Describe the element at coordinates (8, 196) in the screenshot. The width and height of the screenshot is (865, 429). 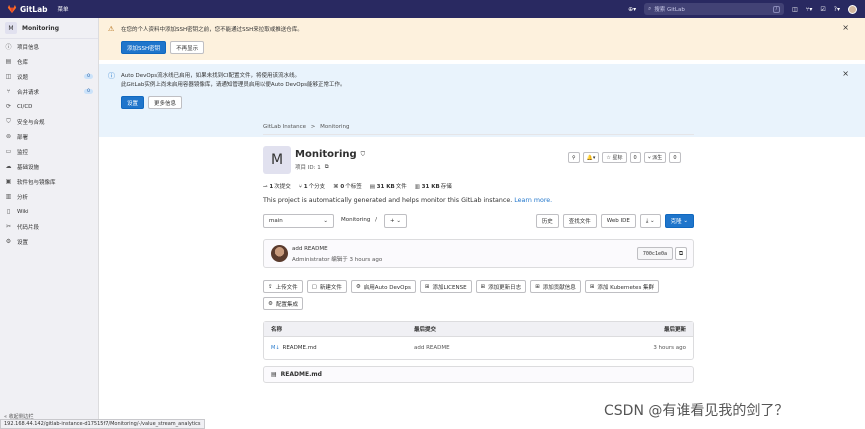
I see `chart-icon: ▥` at that location.